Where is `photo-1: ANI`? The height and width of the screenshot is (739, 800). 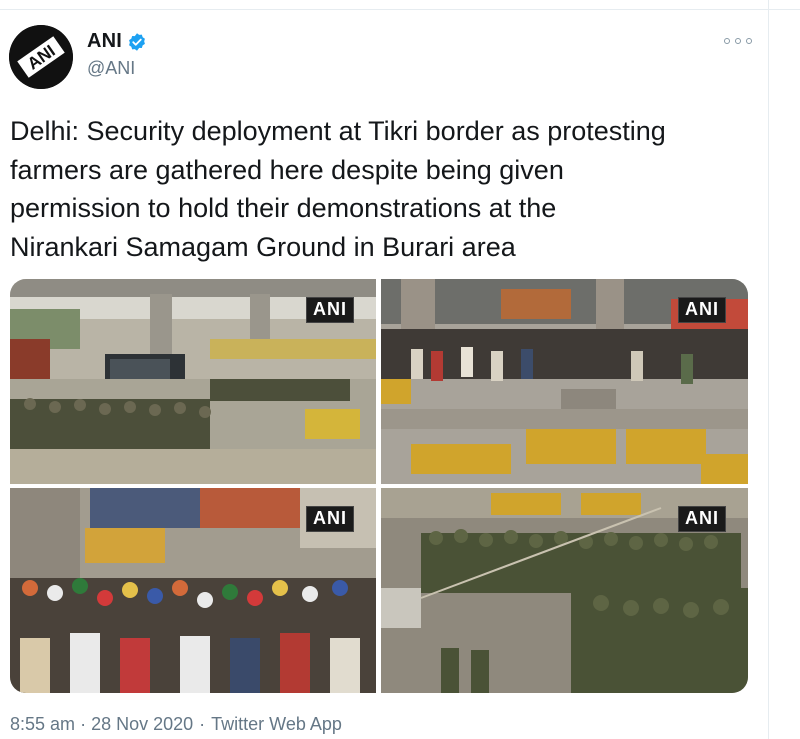
photo-1: ANI is located at coordinates (193, 381).